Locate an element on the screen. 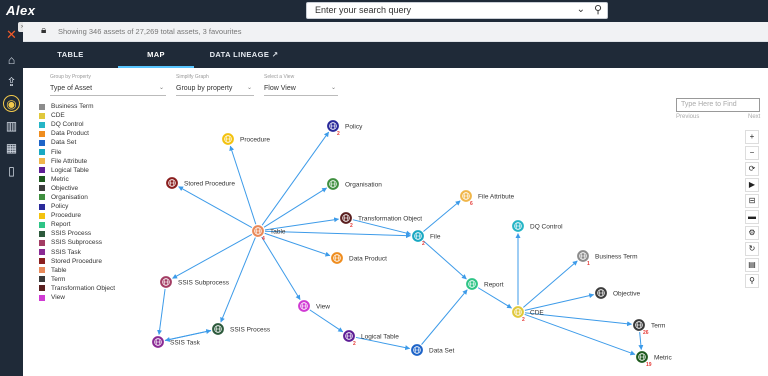  graph-node-stored: Stored Procedure is located at coordinates (200, 183).